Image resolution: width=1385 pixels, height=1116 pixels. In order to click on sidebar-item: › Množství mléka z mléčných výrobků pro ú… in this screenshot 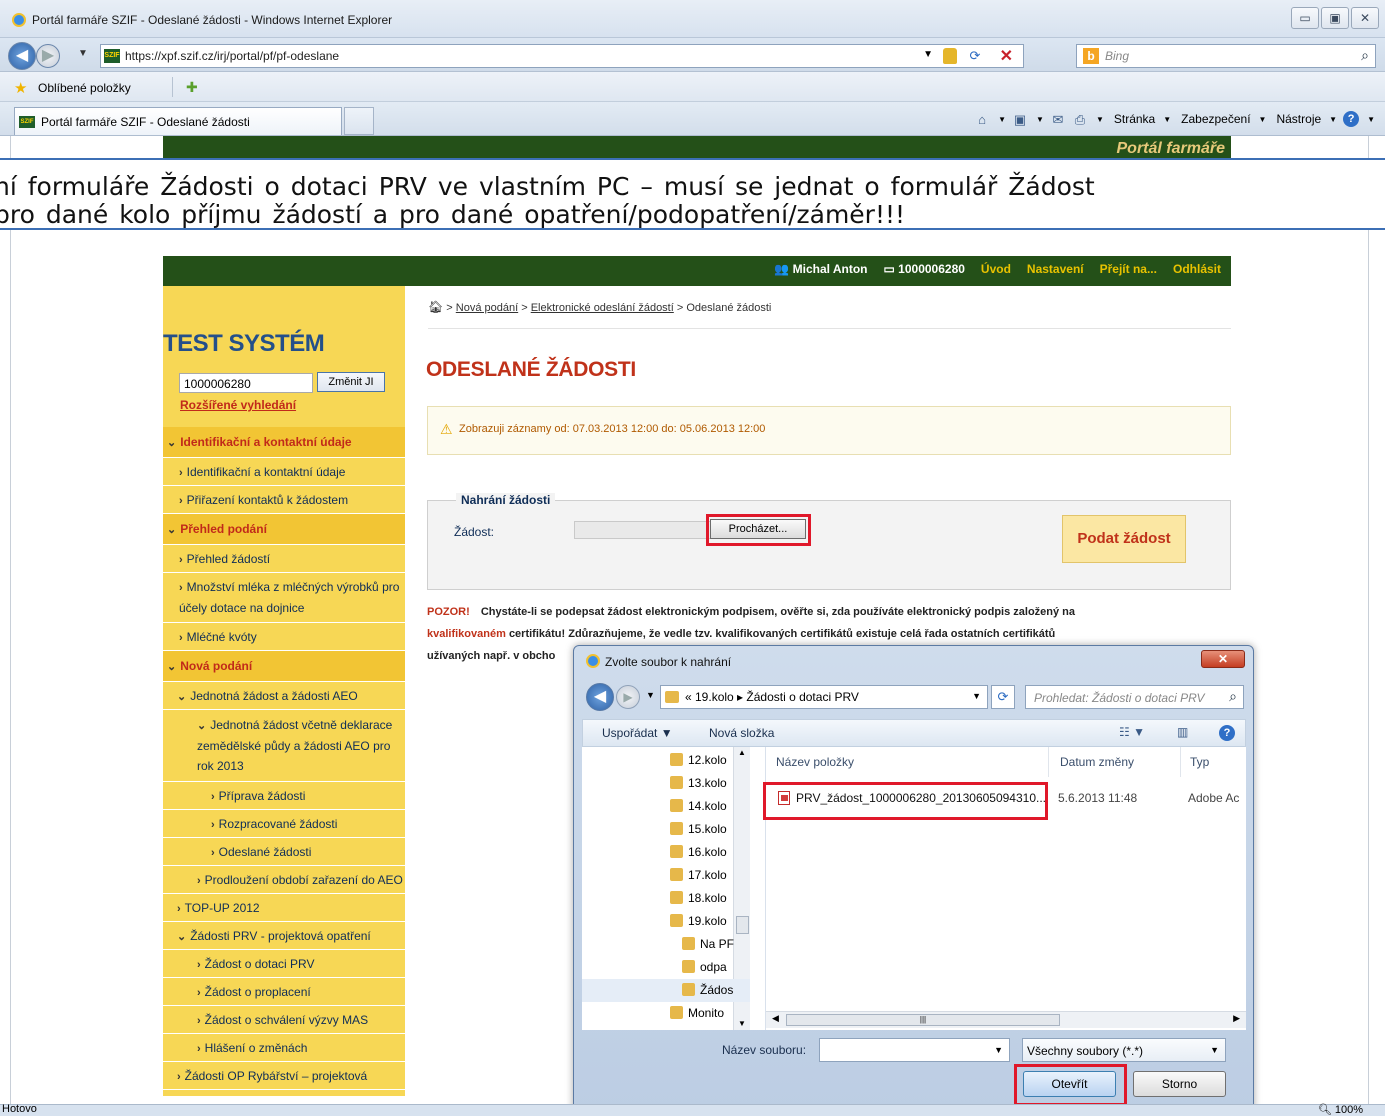, I will do `click(284, 598)`.